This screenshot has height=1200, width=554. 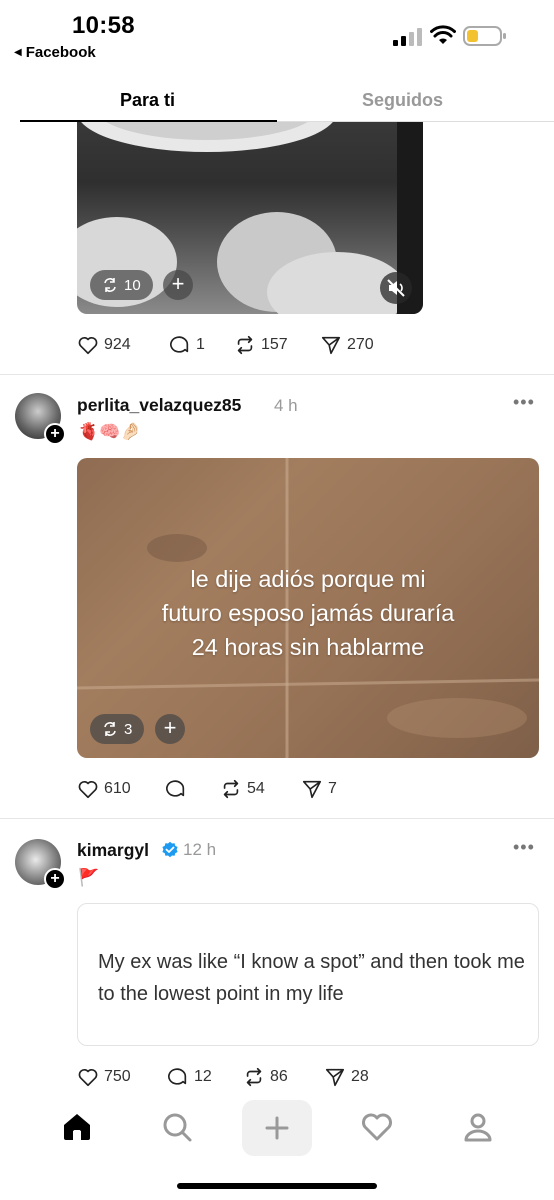 I want to click on mute-toggle-button, so click(x=396, y=288).